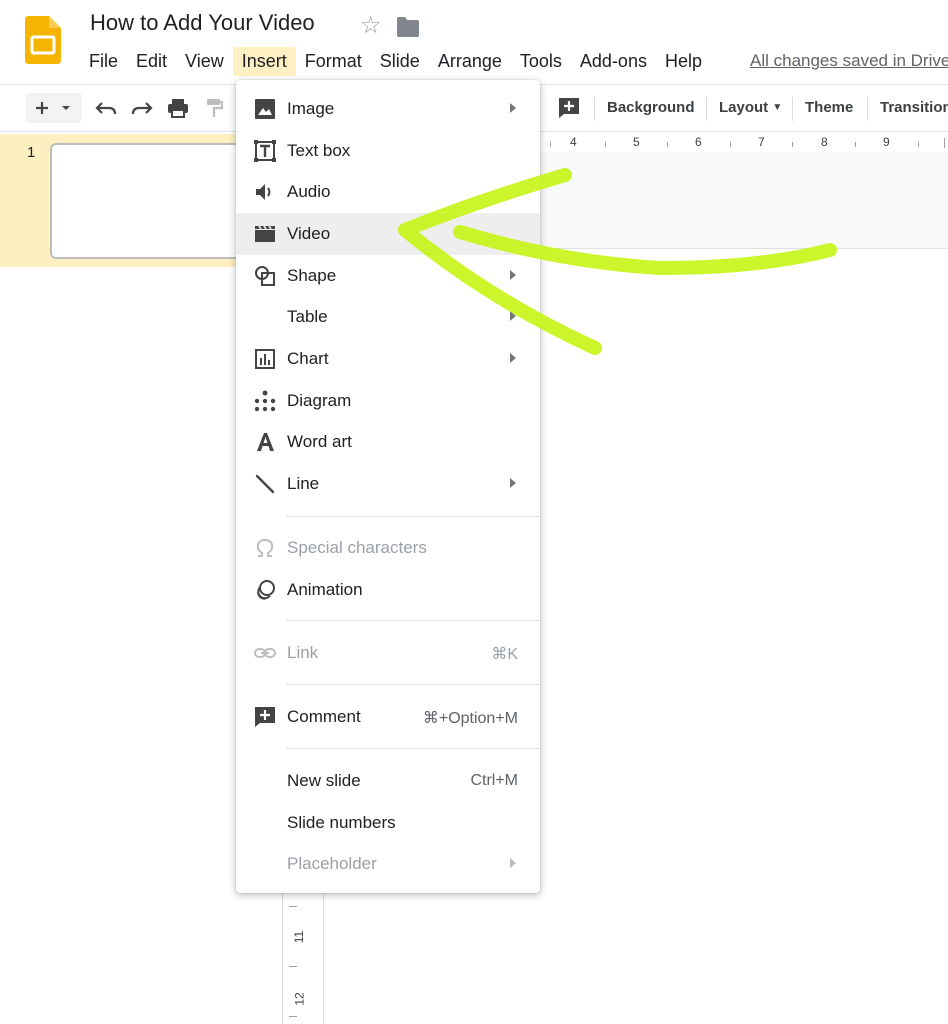  What do you see at coordinates (636, 142) in the screenshot?
I see `ruler-label: 5` at bounding box center [636, 142].